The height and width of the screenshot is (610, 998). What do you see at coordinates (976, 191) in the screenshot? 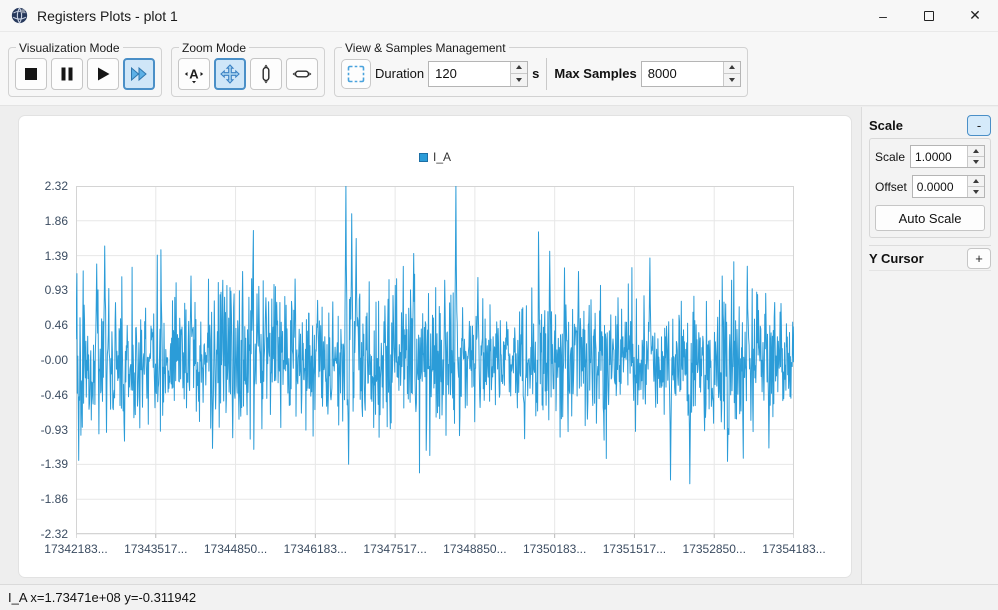
I see `offset-spin-down` at bounding box center [976, 191].